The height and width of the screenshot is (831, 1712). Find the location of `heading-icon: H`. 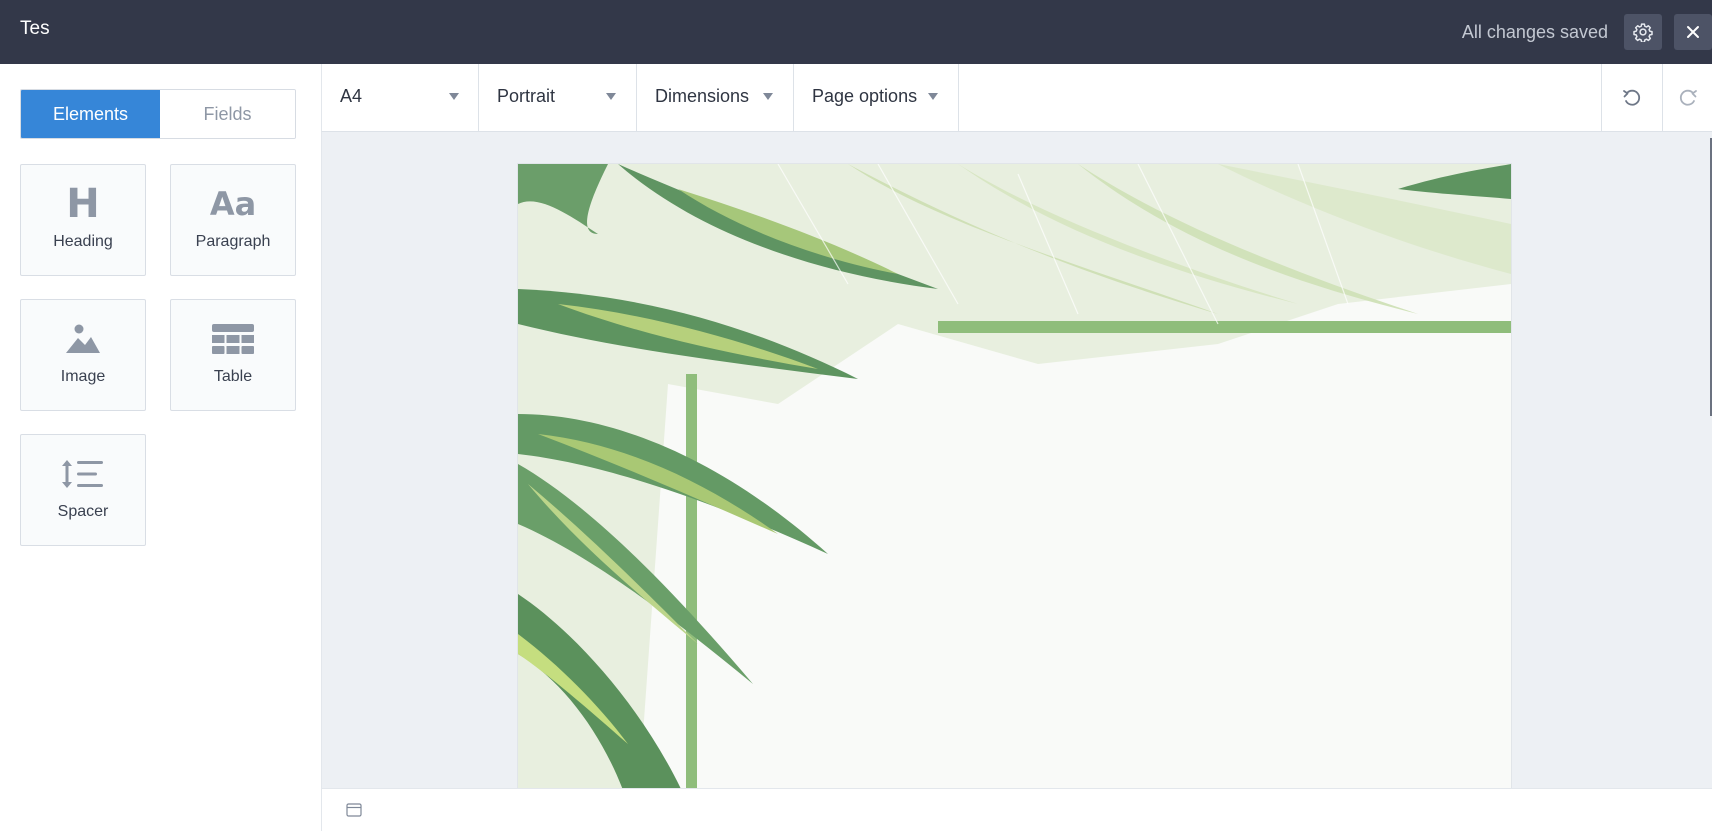

heading-icon: H is located at coordinates (83, 204).